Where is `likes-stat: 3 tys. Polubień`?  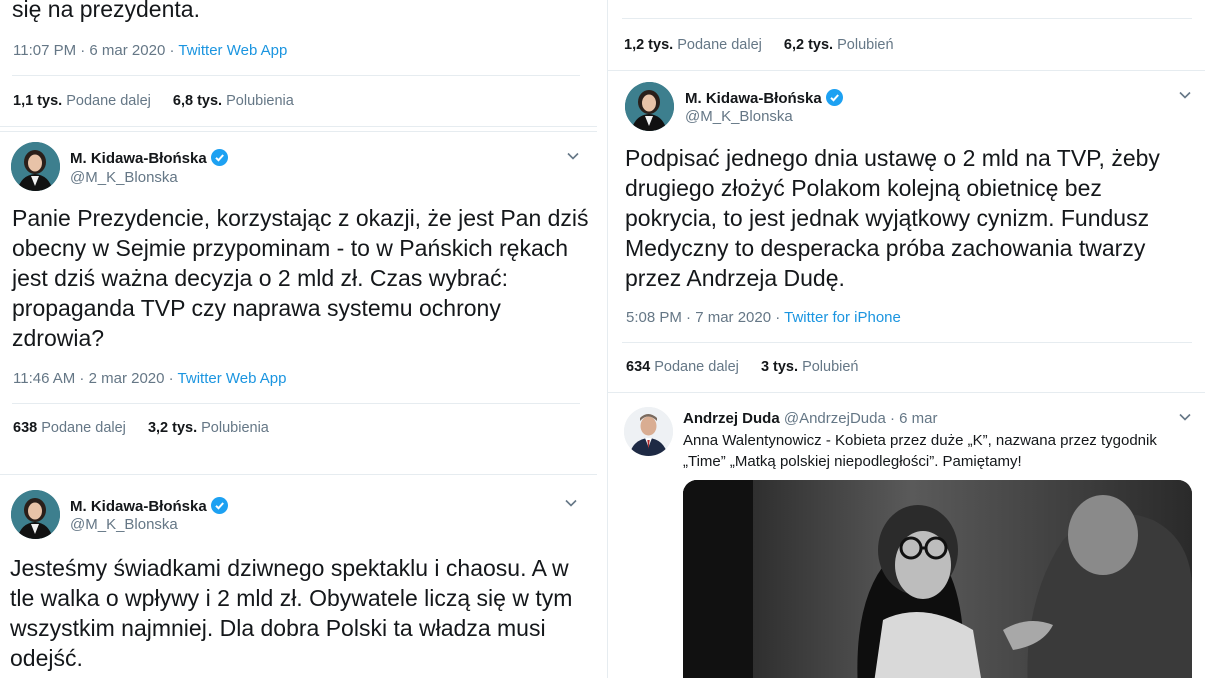
likes-stat: 3 tys. Polubień is located at coordinates (810, 367).